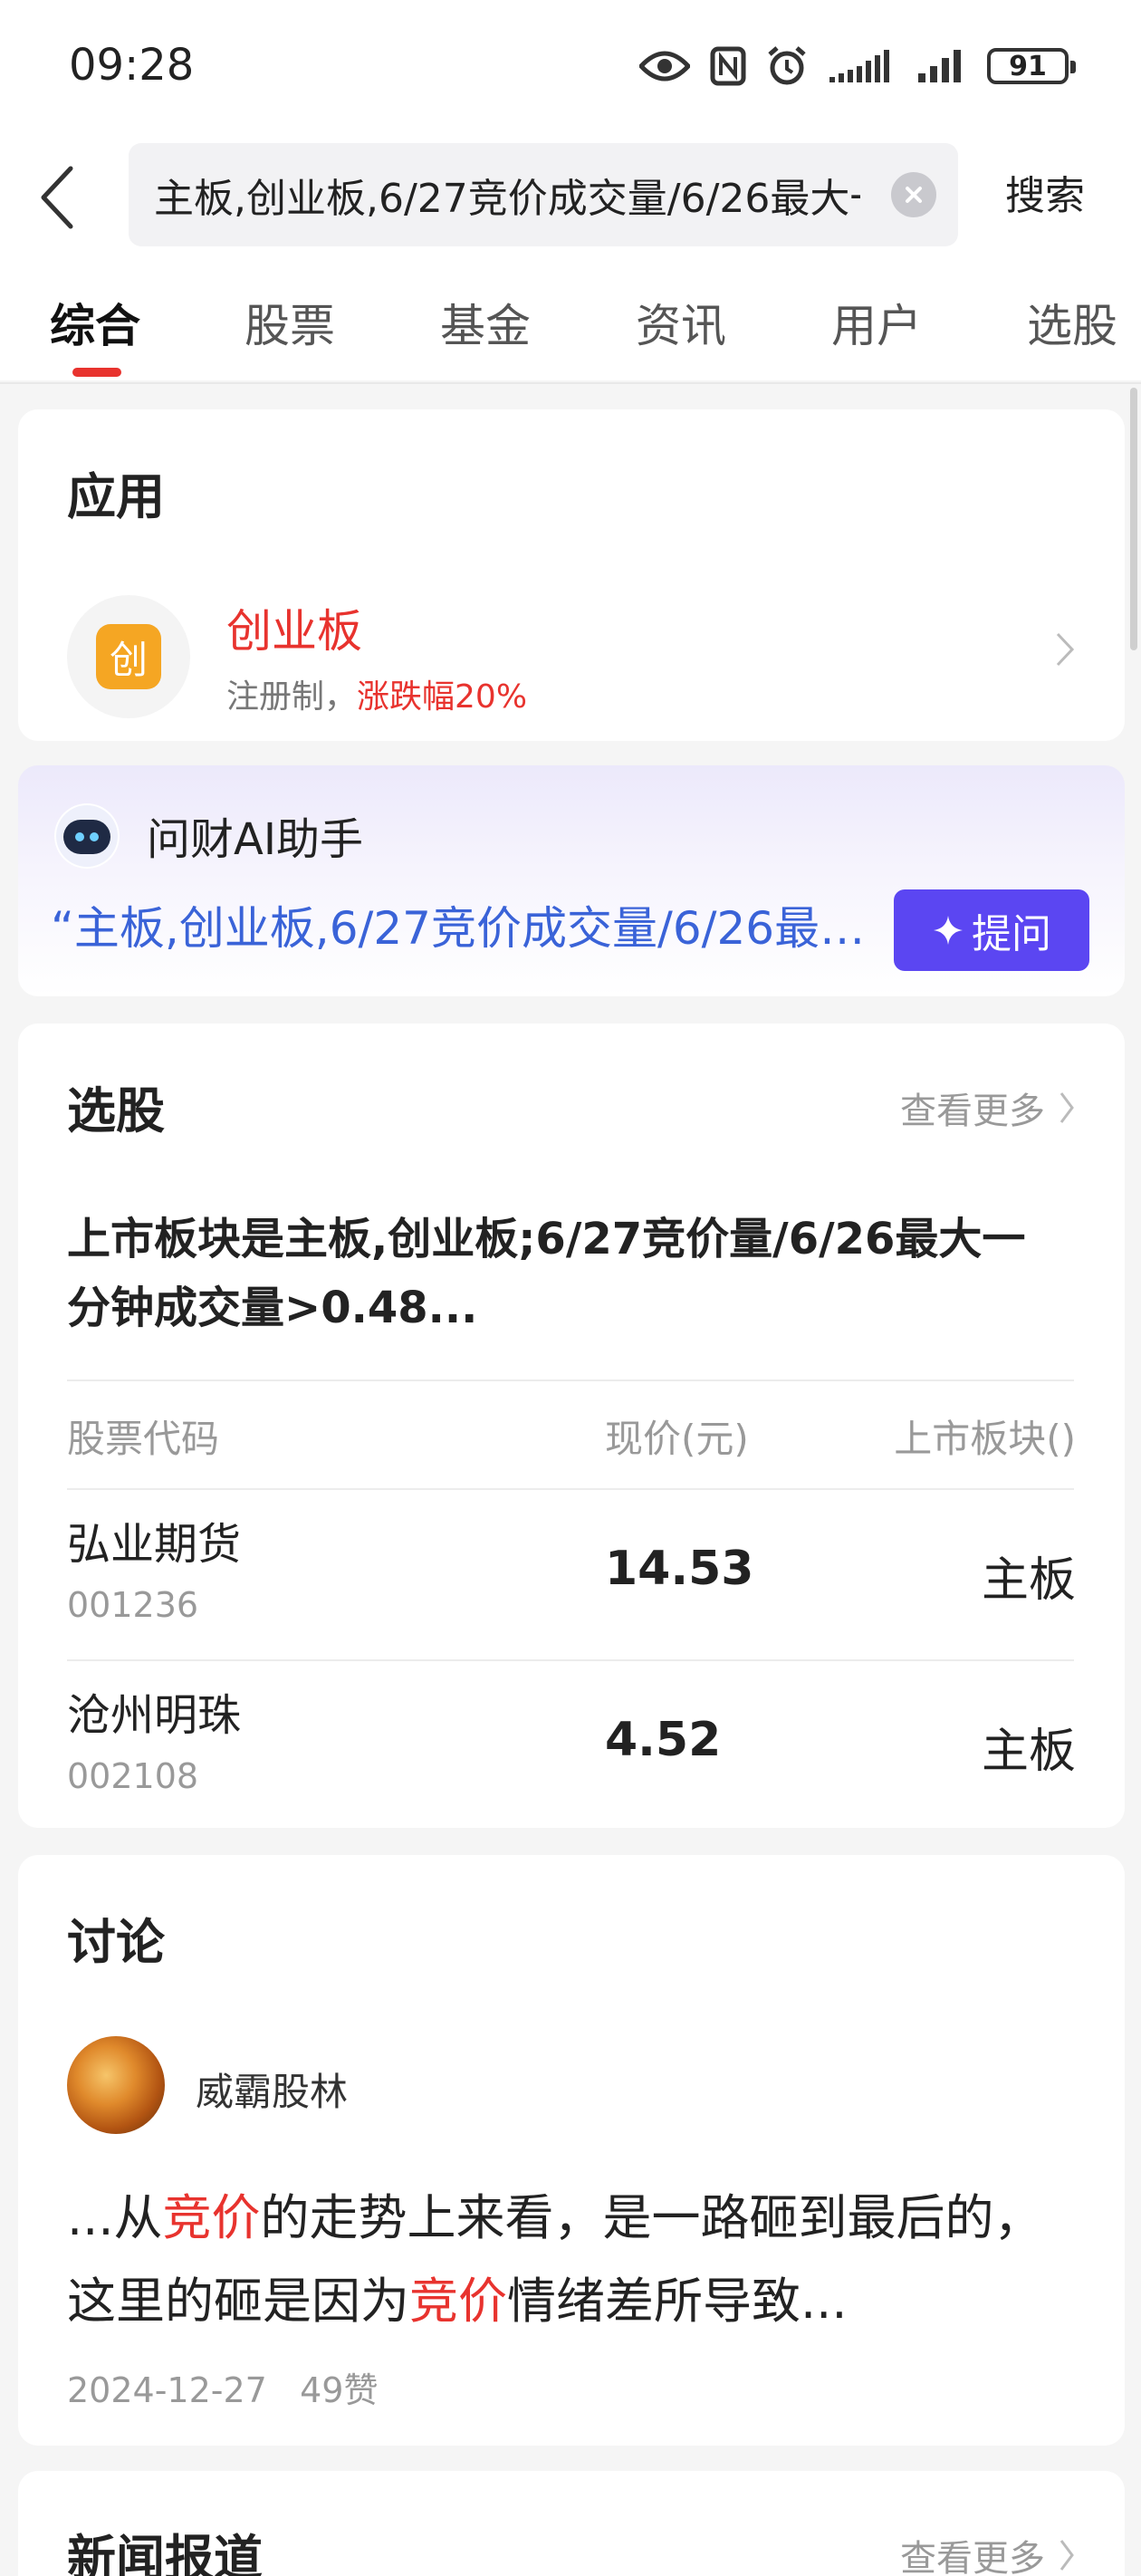 This screenshot has width=1141, height=2576. Describe the element at coordinates (664, 1740) in the screenshot. I see `stock-price: 4.52` at that location.